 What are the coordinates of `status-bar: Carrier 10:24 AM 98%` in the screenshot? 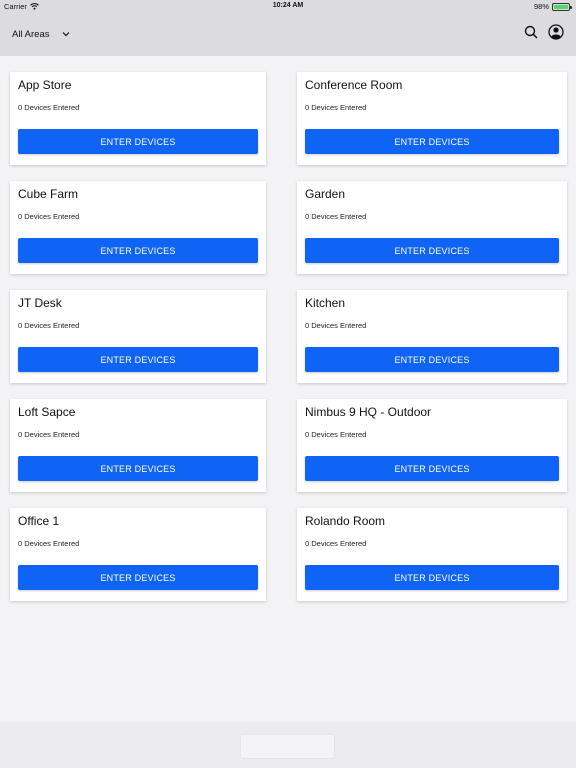 It's located at (288, 7).